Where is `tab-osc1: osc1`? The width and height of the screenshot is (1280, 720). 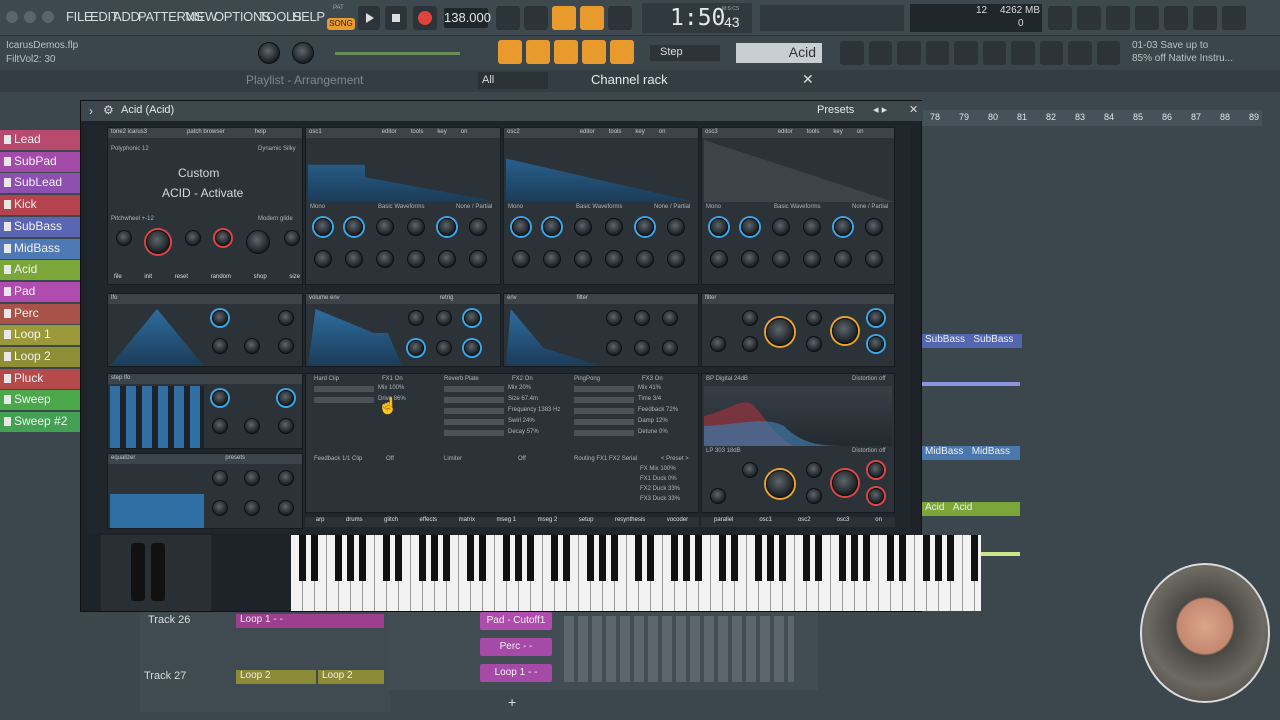 tab-osc1: osc1 is located at coordinates (765, 522).